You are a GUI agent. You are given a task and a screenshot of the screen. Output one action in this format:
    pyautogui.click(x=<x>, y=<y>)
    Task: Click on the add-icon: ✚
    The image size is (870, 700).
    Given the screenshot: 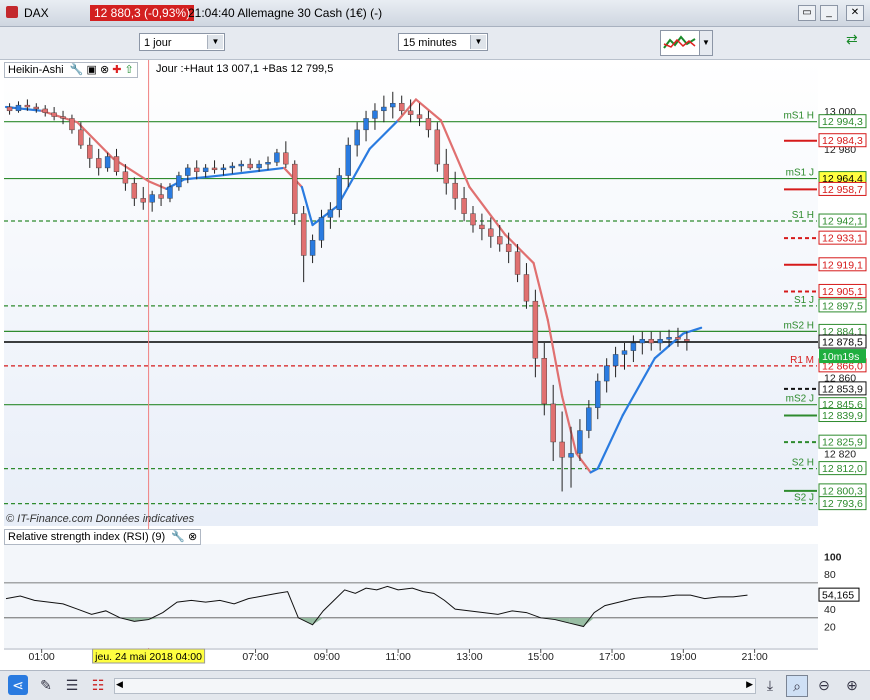 What is the action you would take?
    pyautogui.click(x=116, y=70)
    